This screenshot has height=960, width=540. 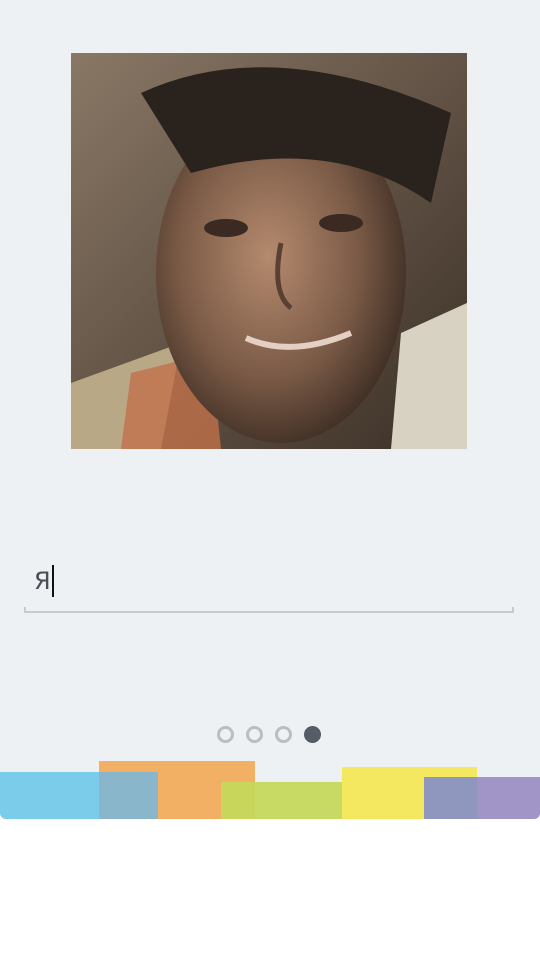 I want to click on color-band-decoration, so click(x=270, y=789).